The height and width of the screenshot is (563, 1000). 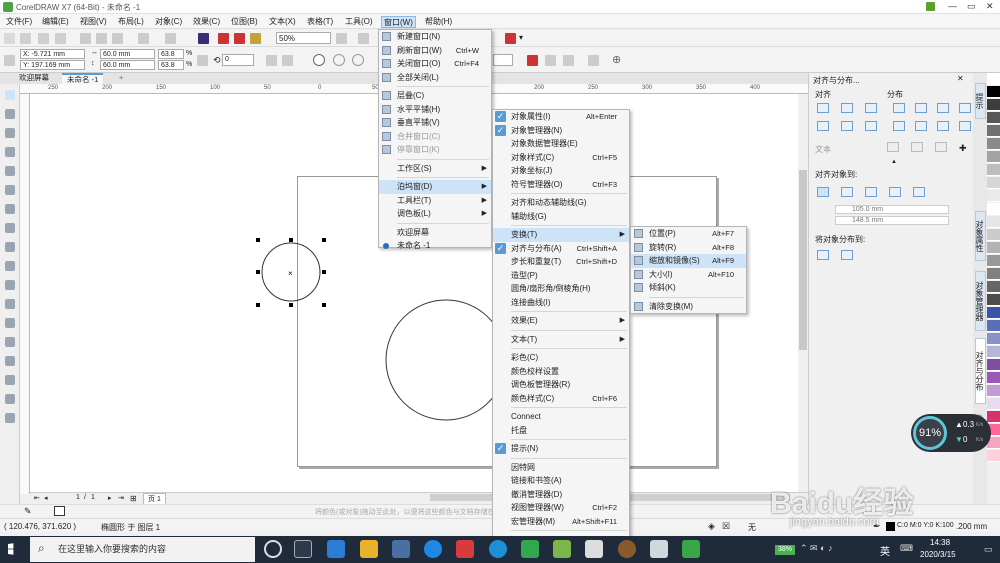 What do you see at coordinates (9, 38) in the screenshot?
I see `new-document-icon` at bounding box center [9, 38].